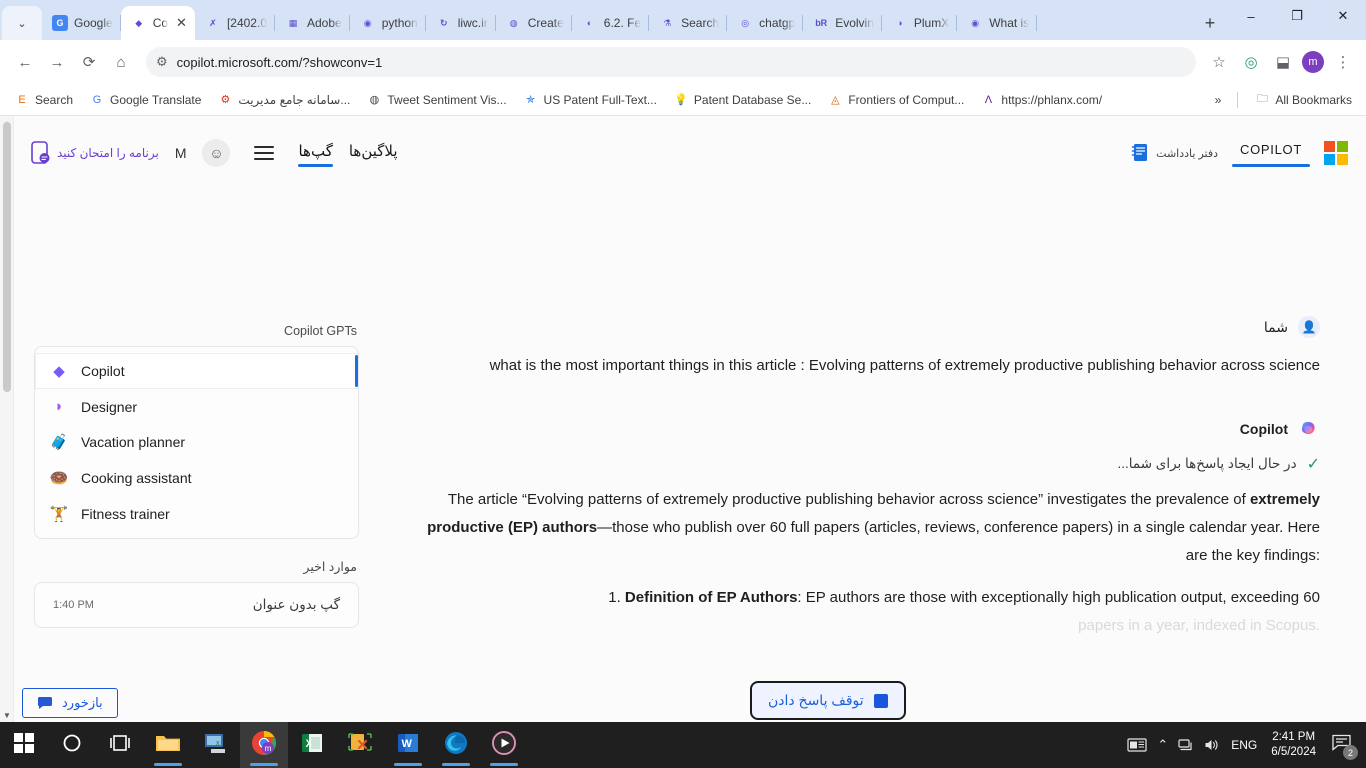 The width and height of the screenshot is (1366, 768). I want to click on bot-name-label: Copilot, so click(1263, 429).